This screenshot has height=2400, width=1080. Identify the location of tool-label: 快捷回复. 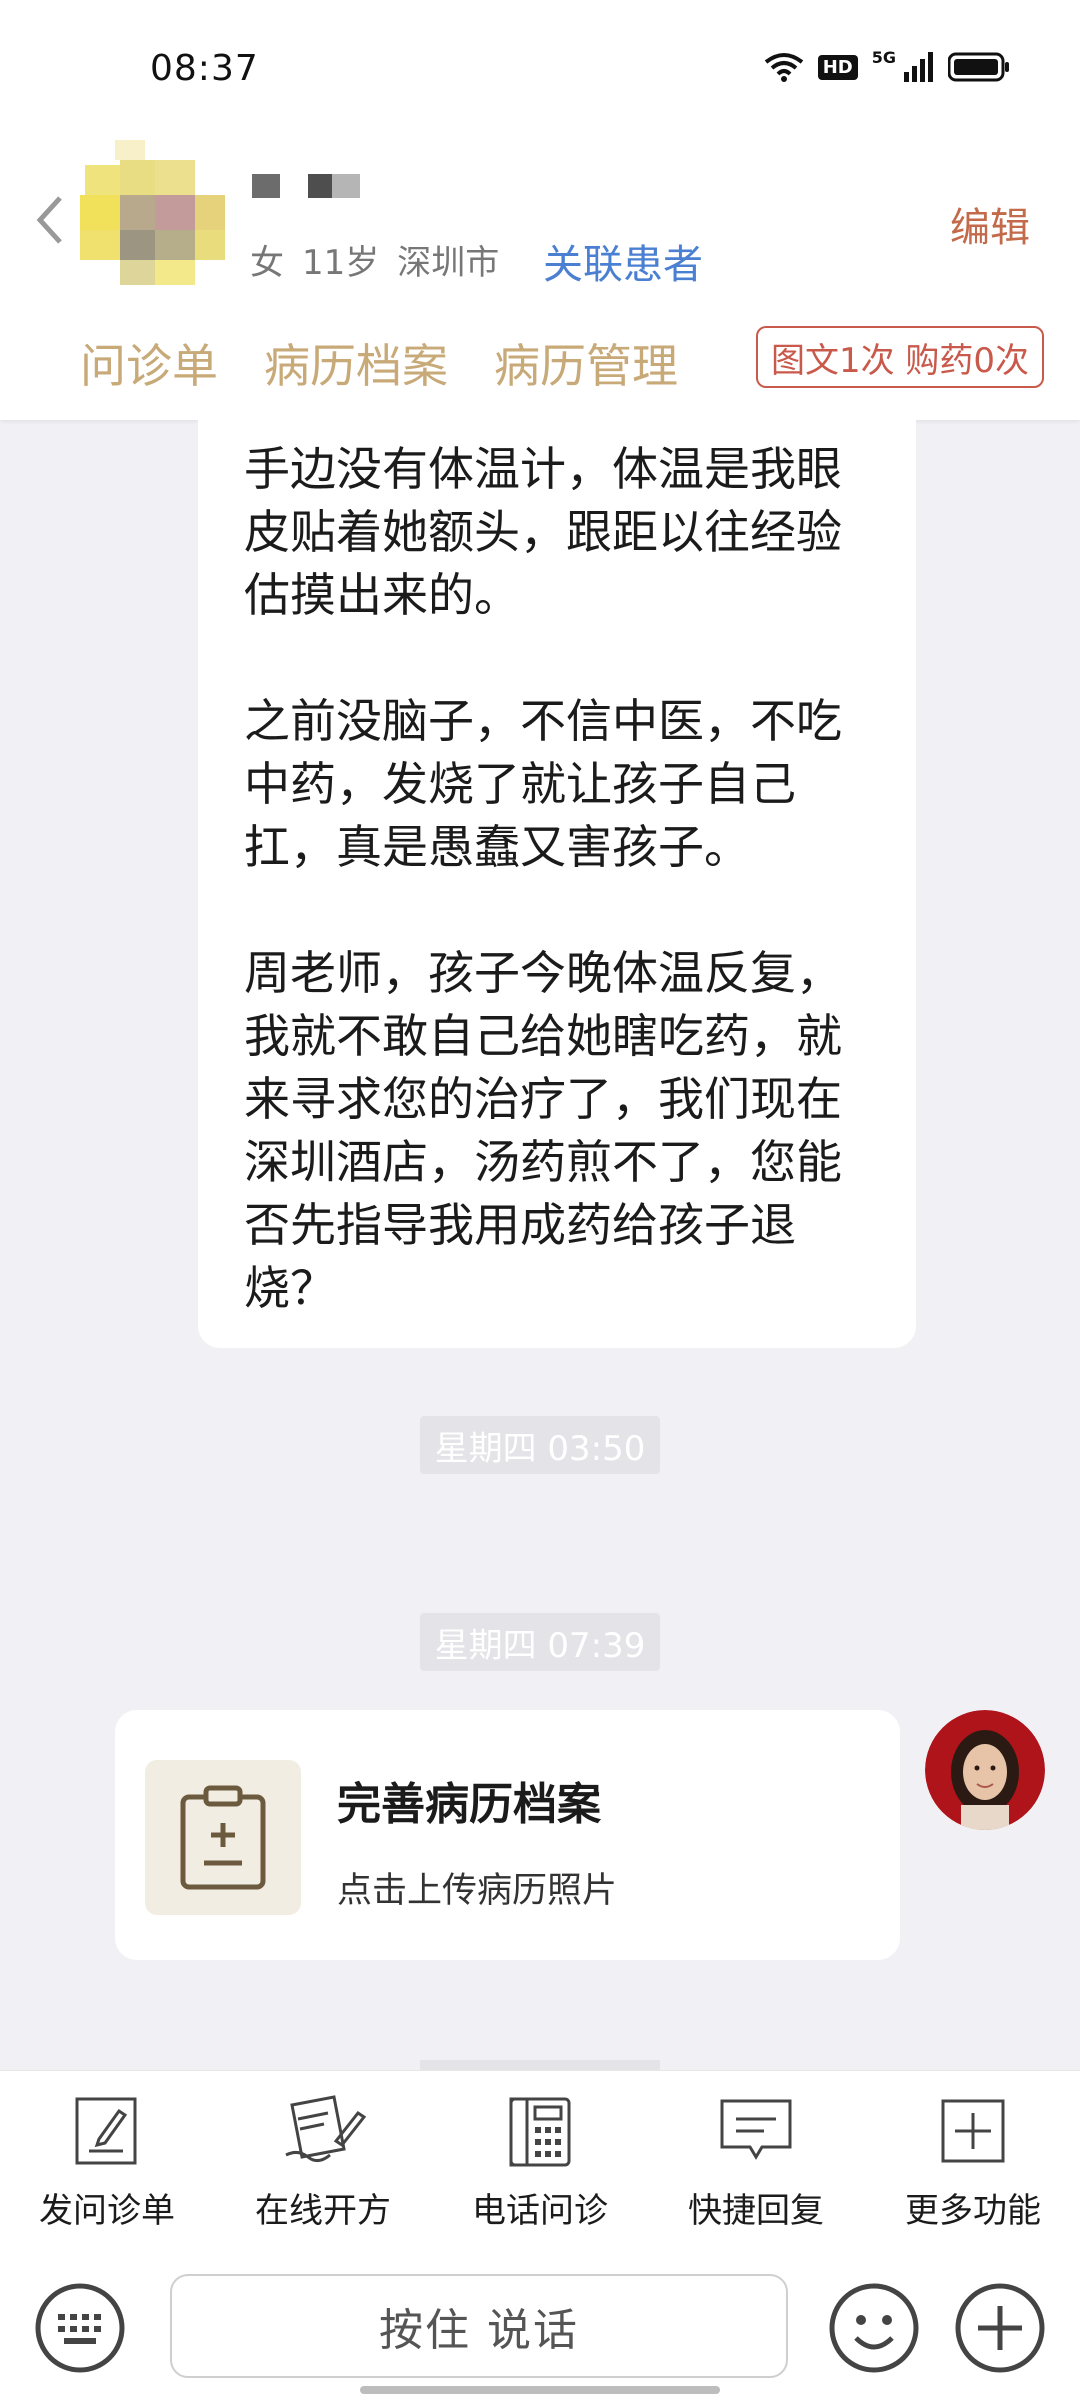
(756, 2211).